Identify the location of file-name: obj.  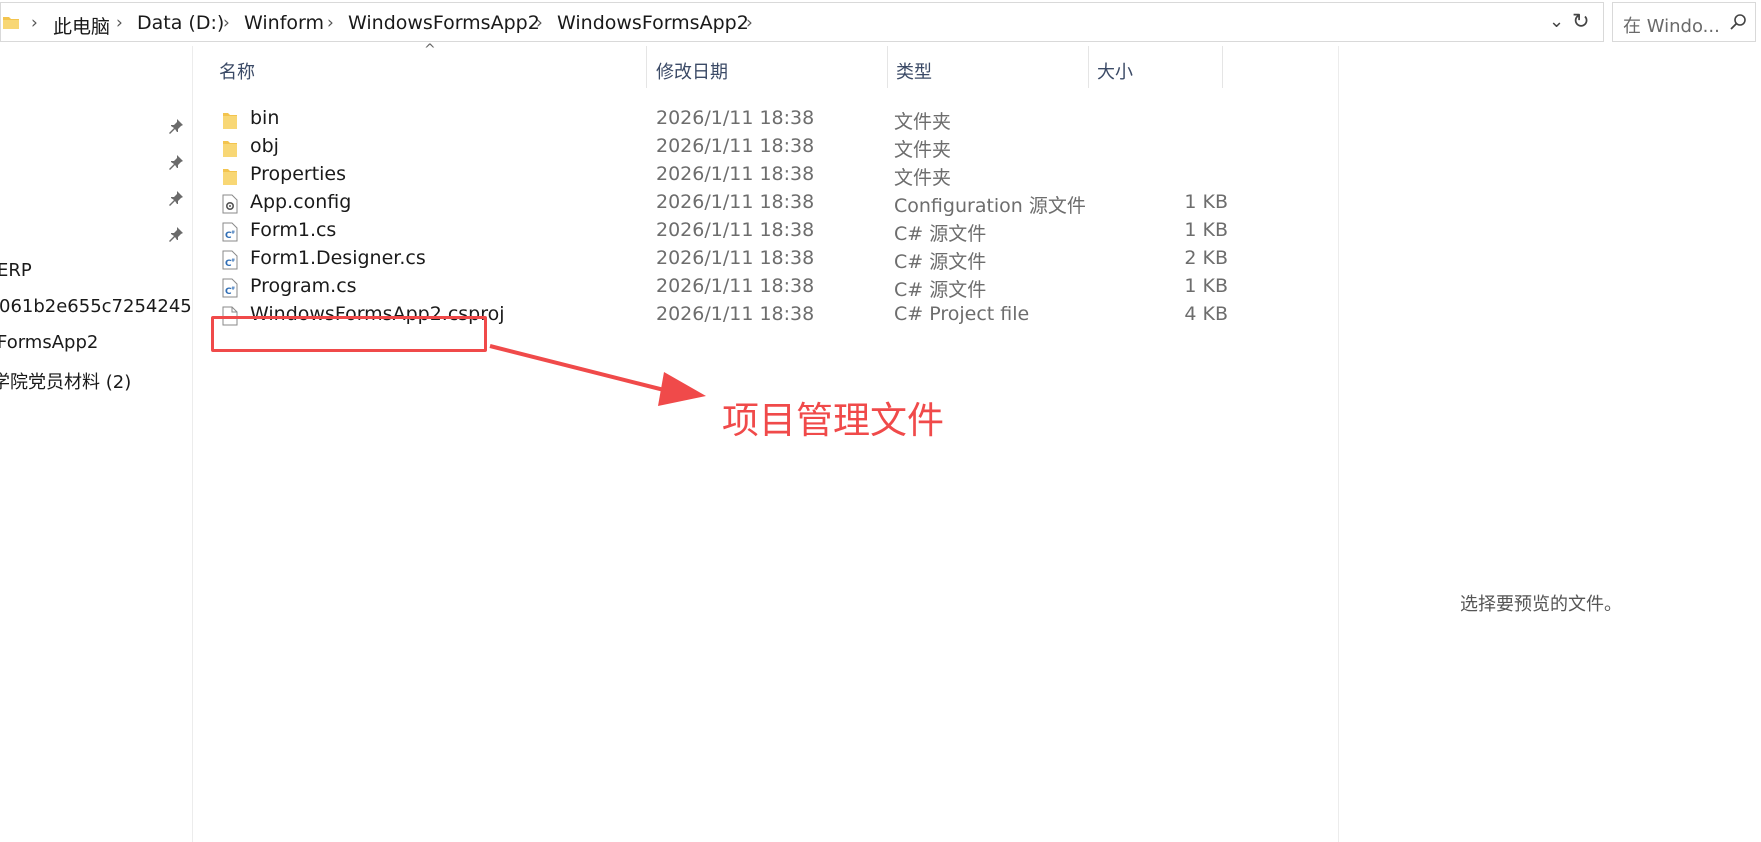
(264, 146).